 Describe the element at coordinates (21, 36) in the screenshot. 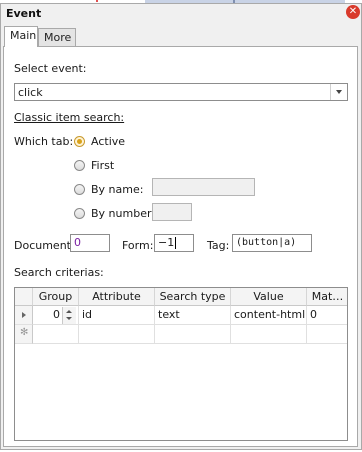

I see `tab-main: Main` at that location.